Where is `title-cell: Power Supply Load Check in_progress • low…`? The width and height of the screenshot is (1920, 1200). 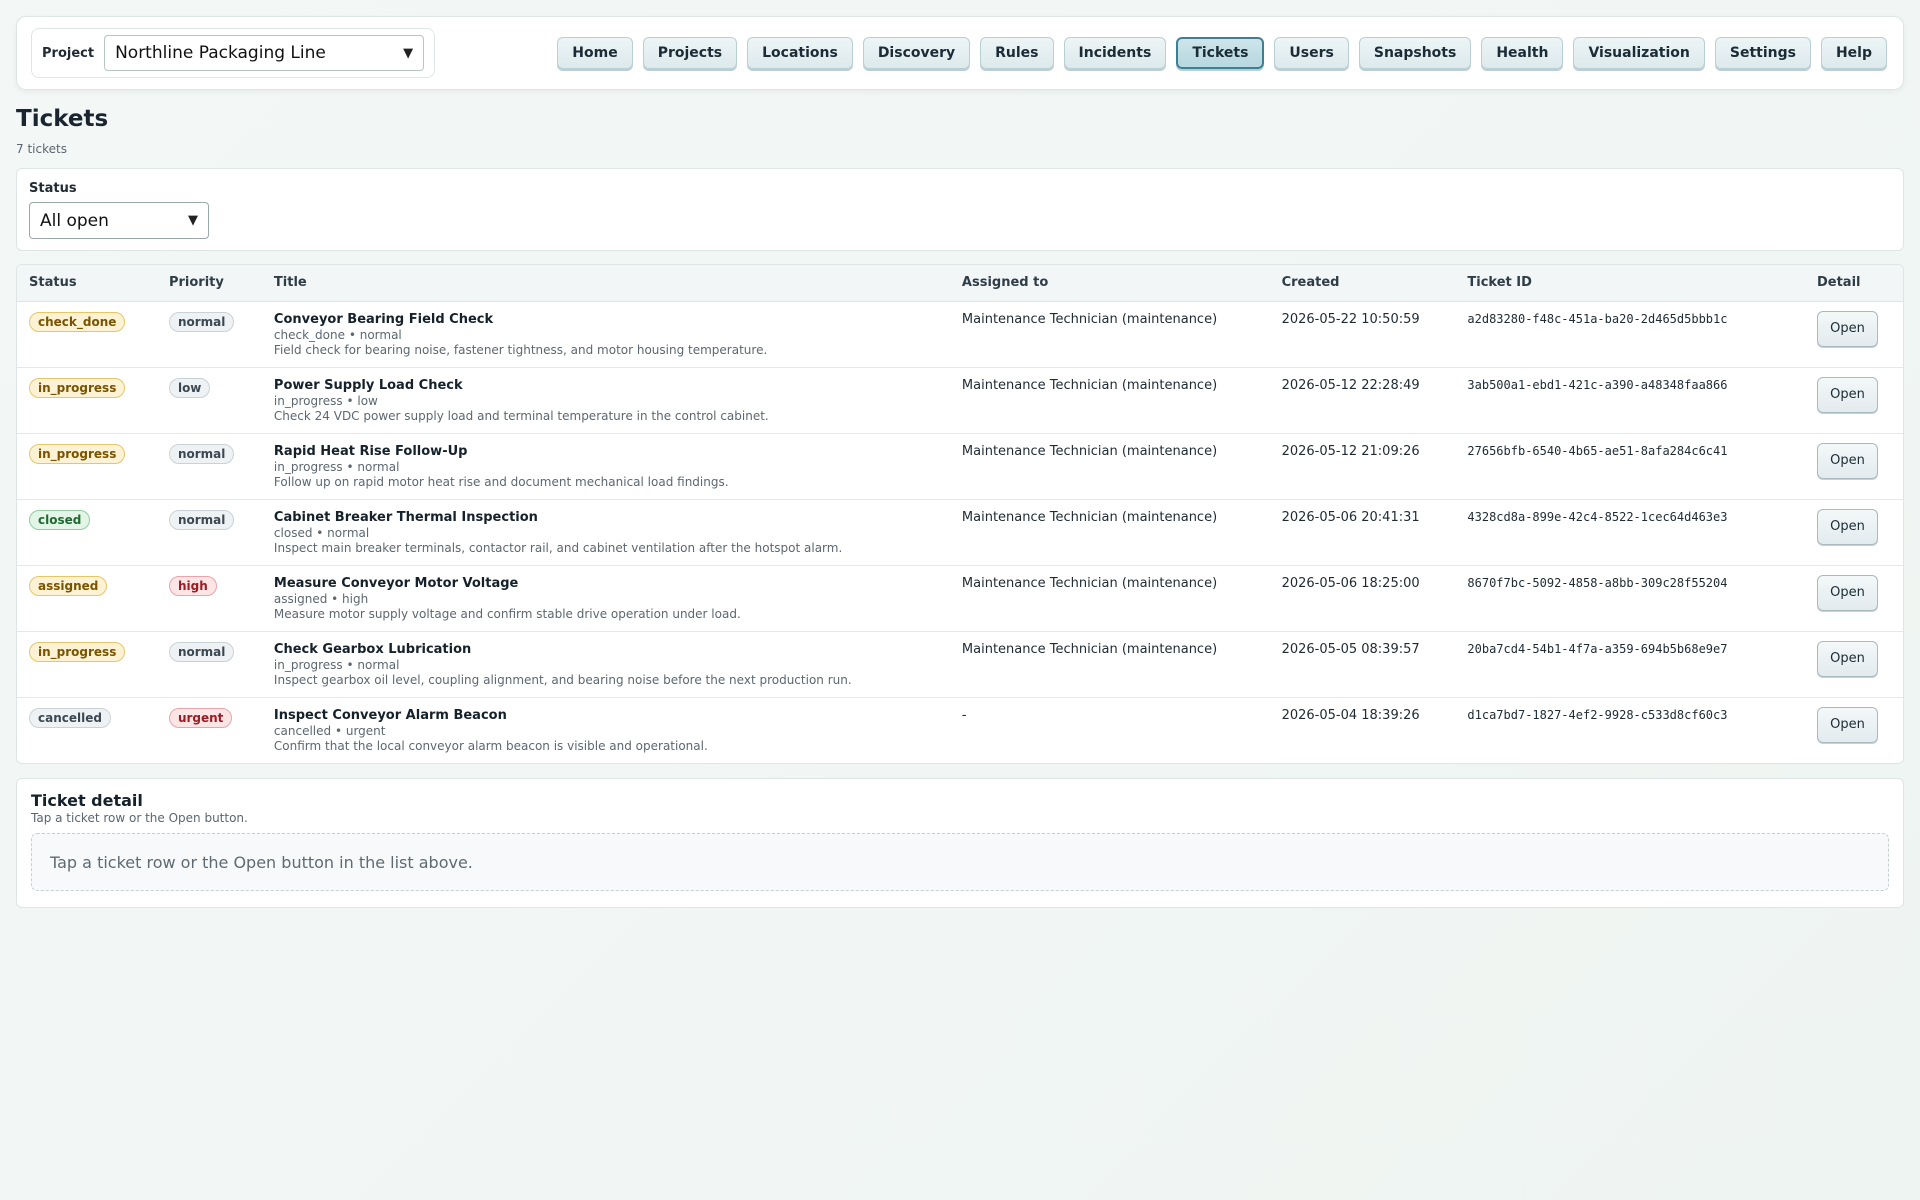
title-cell: Power Supply Load Check in_progress • low… is located at coordinates (606, 400).